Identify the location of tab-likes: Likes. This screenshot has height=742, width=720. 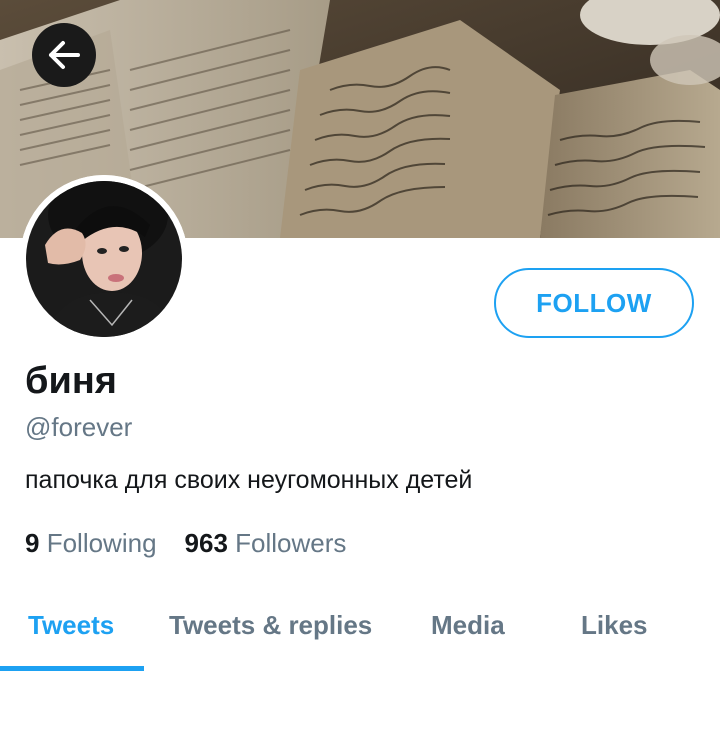
(614, 625).